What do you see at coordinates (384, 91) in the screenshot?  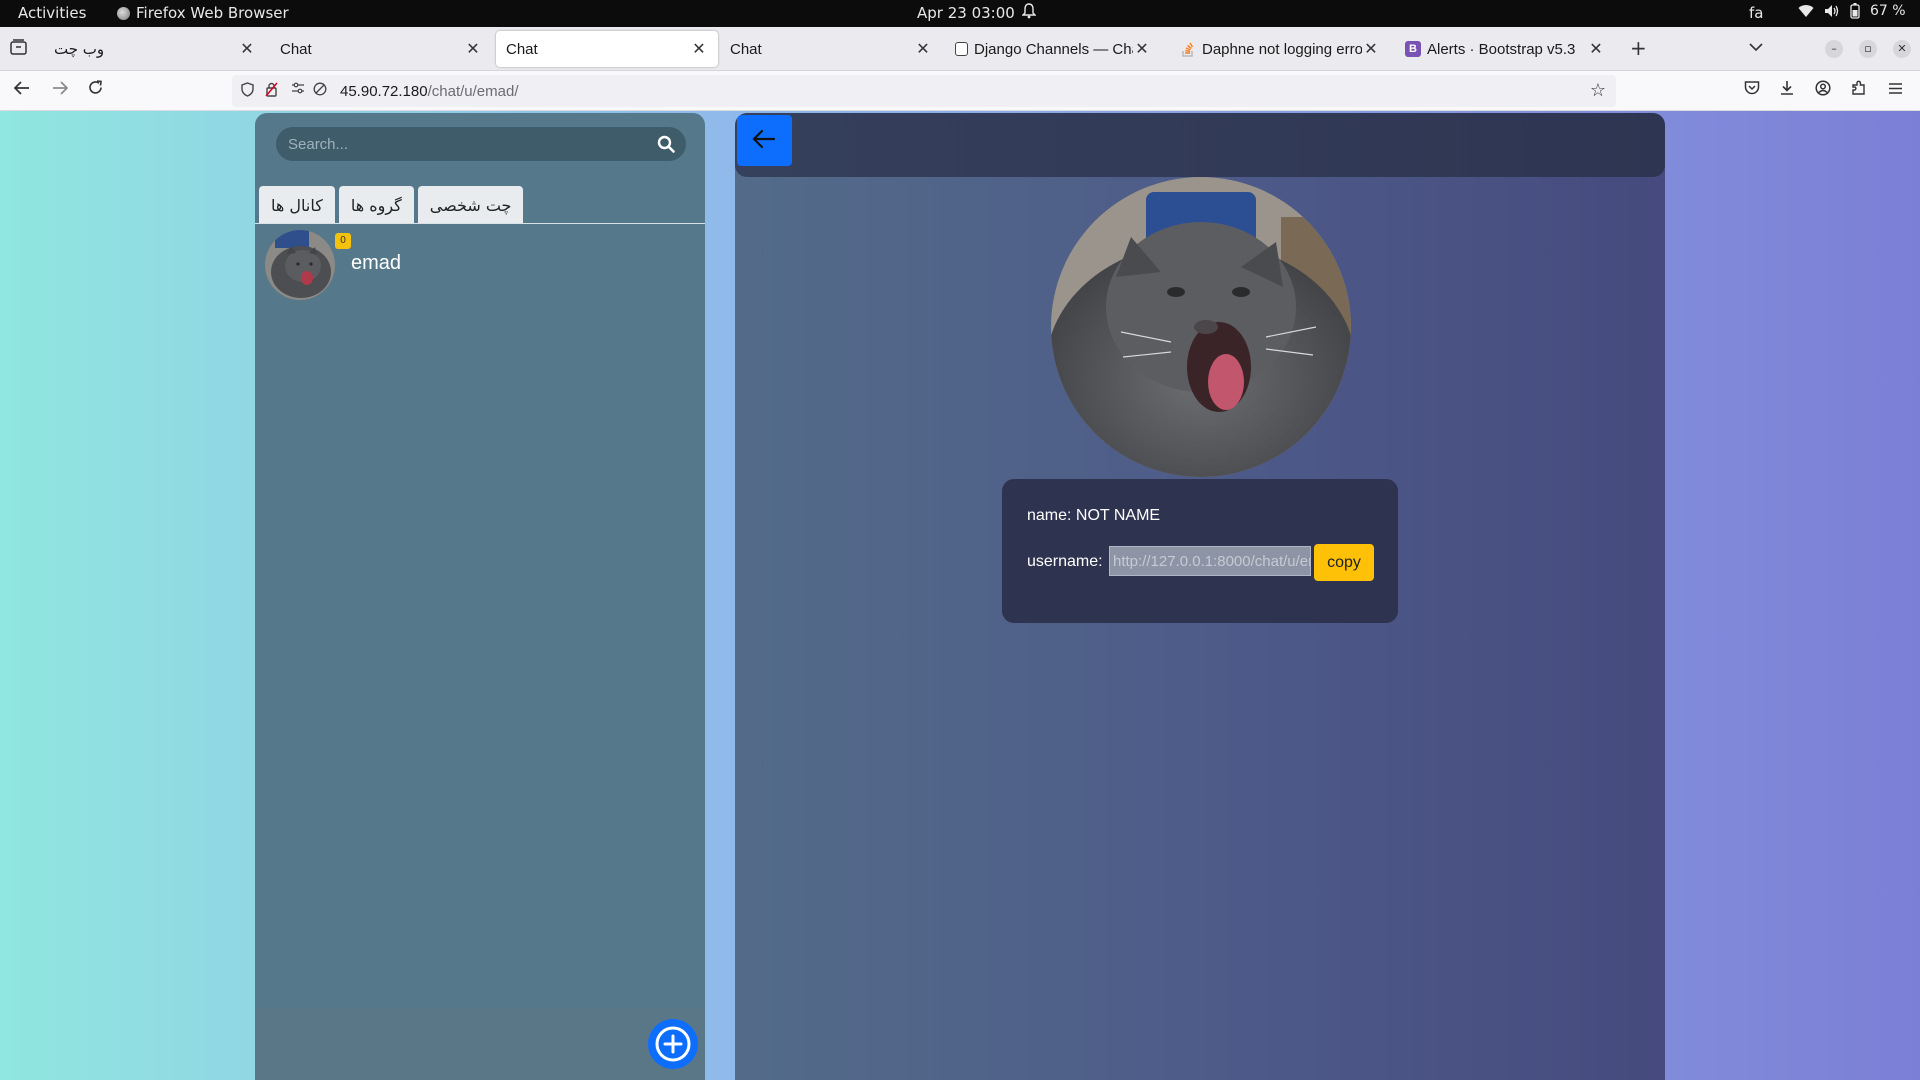 I see `url-host: 45.90.72.180` at bounding box center [384, 91].